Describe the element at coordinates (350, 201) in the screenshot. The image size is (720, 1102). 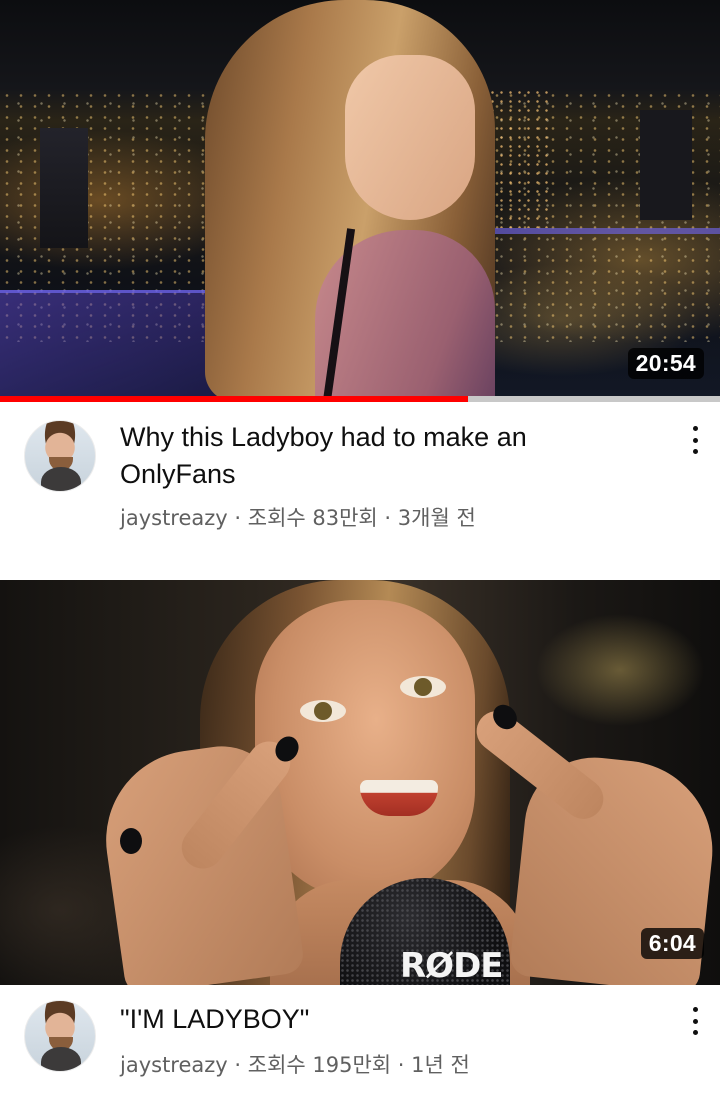
I see `thumbnail-subject` at that location.